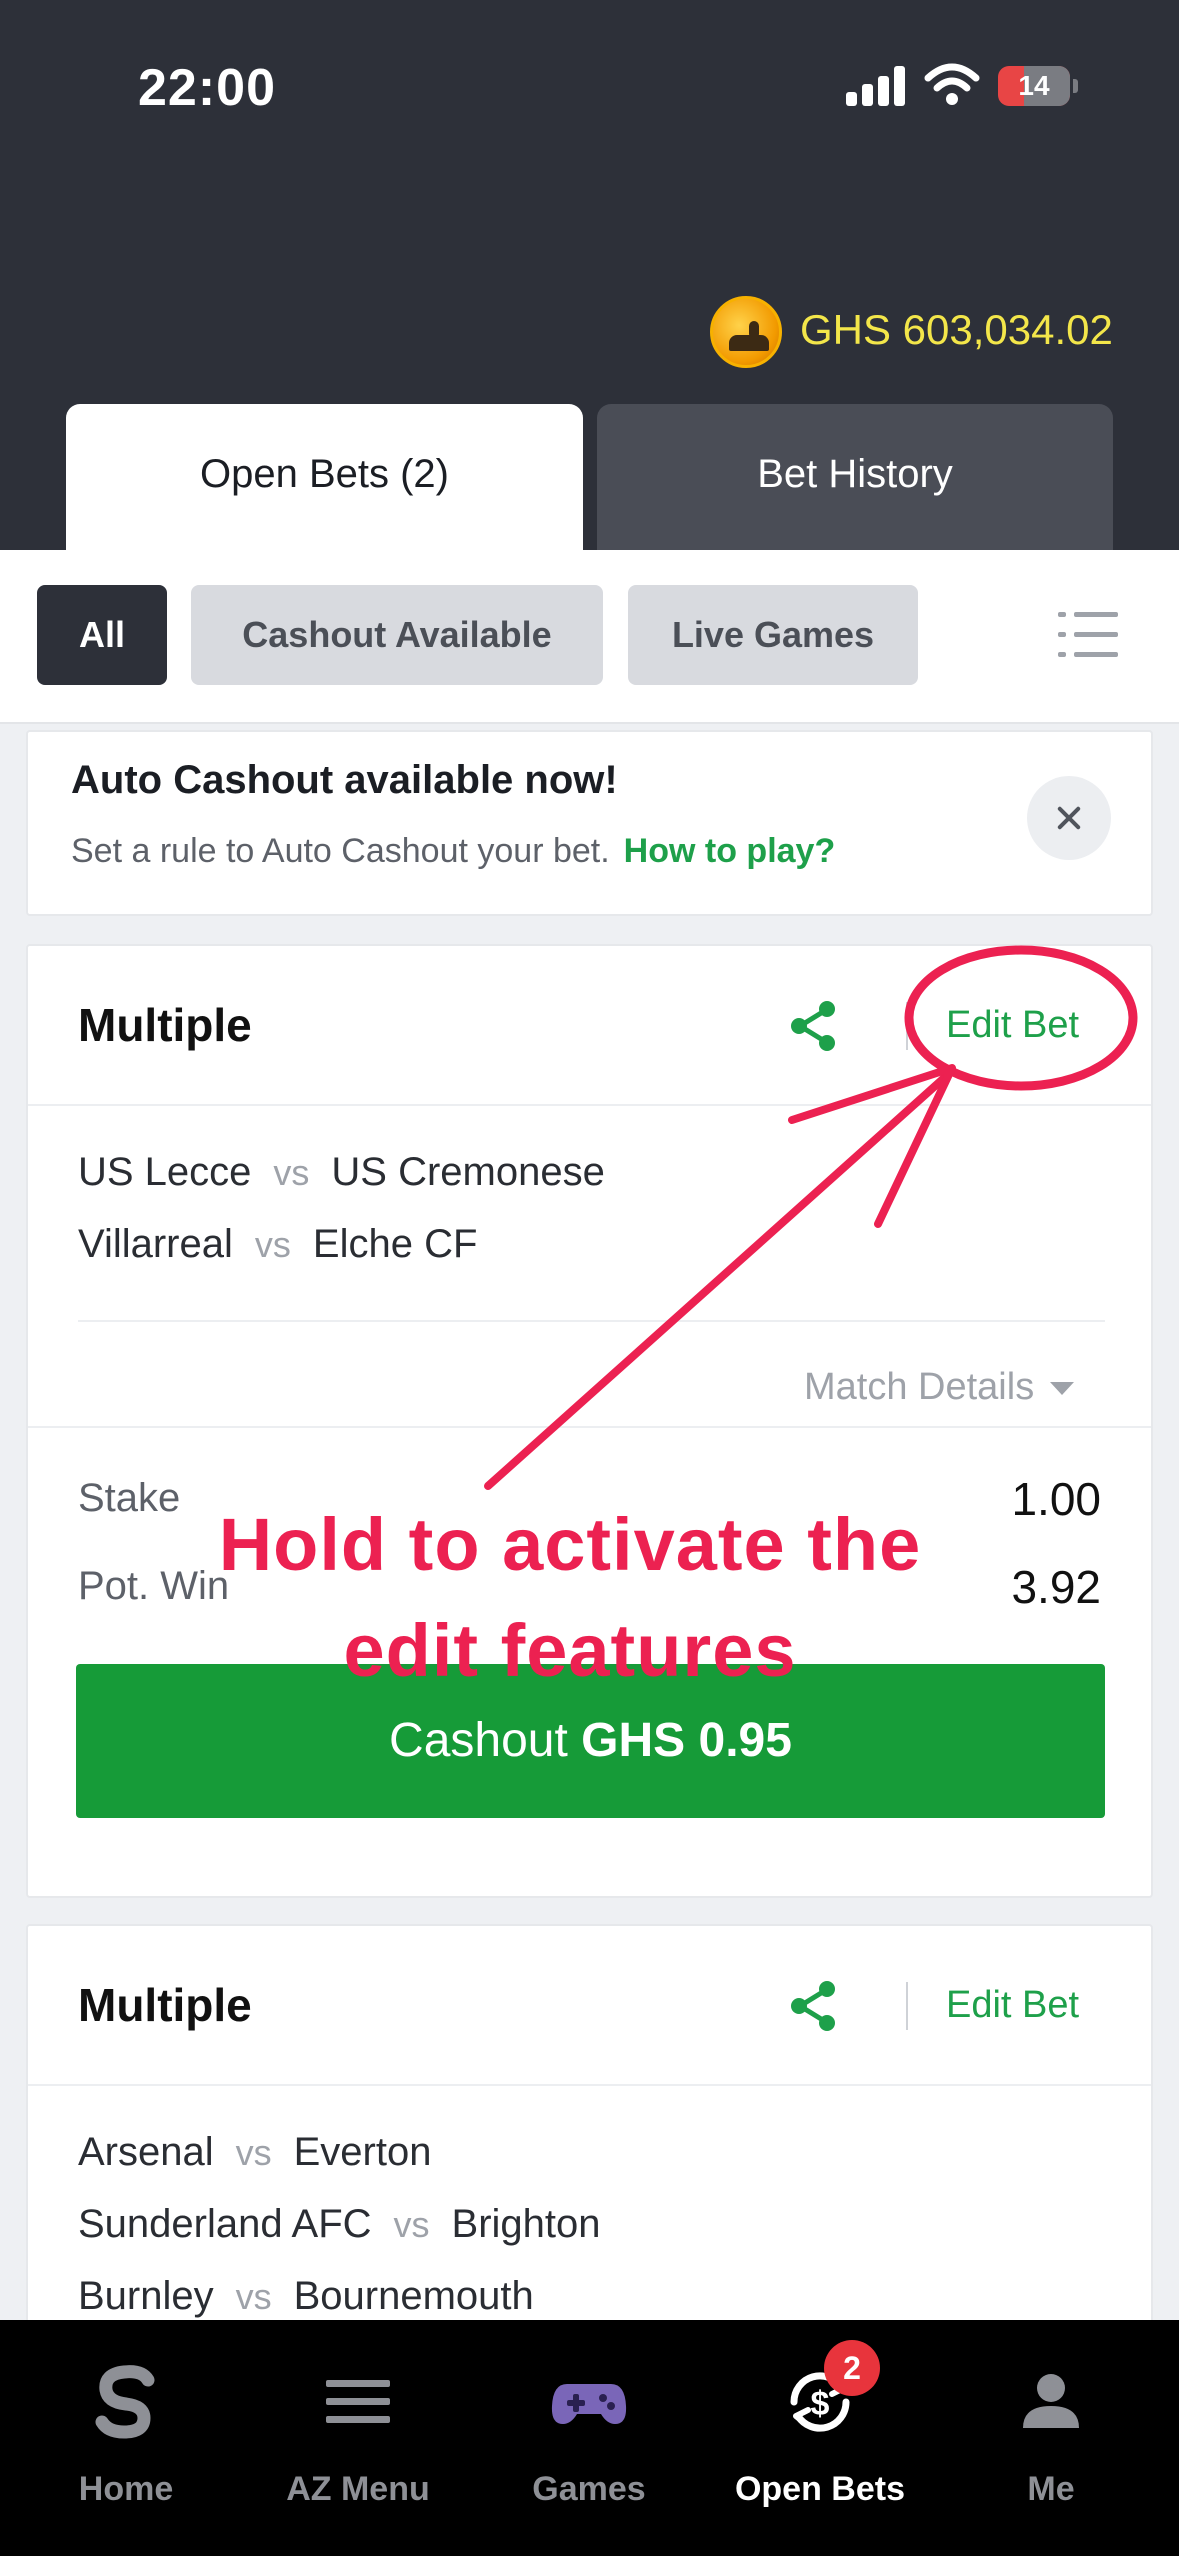 Image resolution: width=1179 pixels, height=2556 pixels. Describe the element at coordinates (165, 1172) in the screenshot. I see `home-team: US Lecce` at that location.